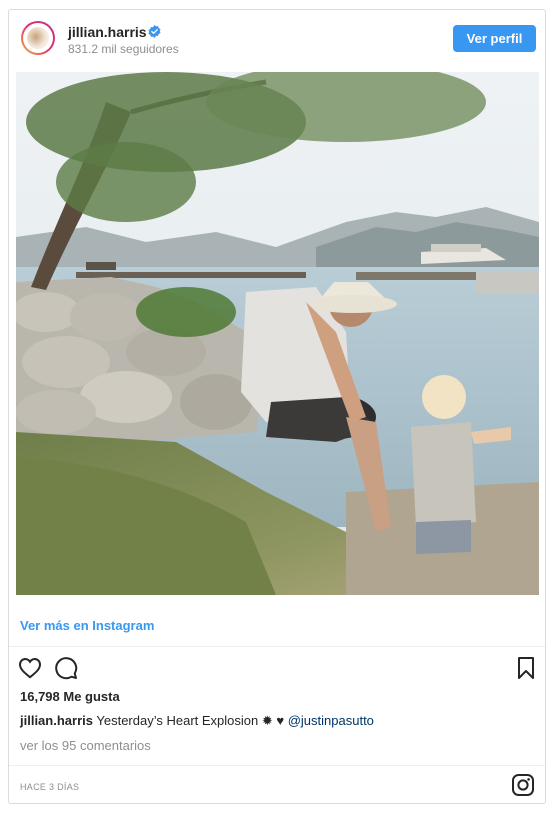  Describe the element at coordinates (123, 49) in the screenshot. I see `follower-count: 831.2 mil seguidores` at that location.